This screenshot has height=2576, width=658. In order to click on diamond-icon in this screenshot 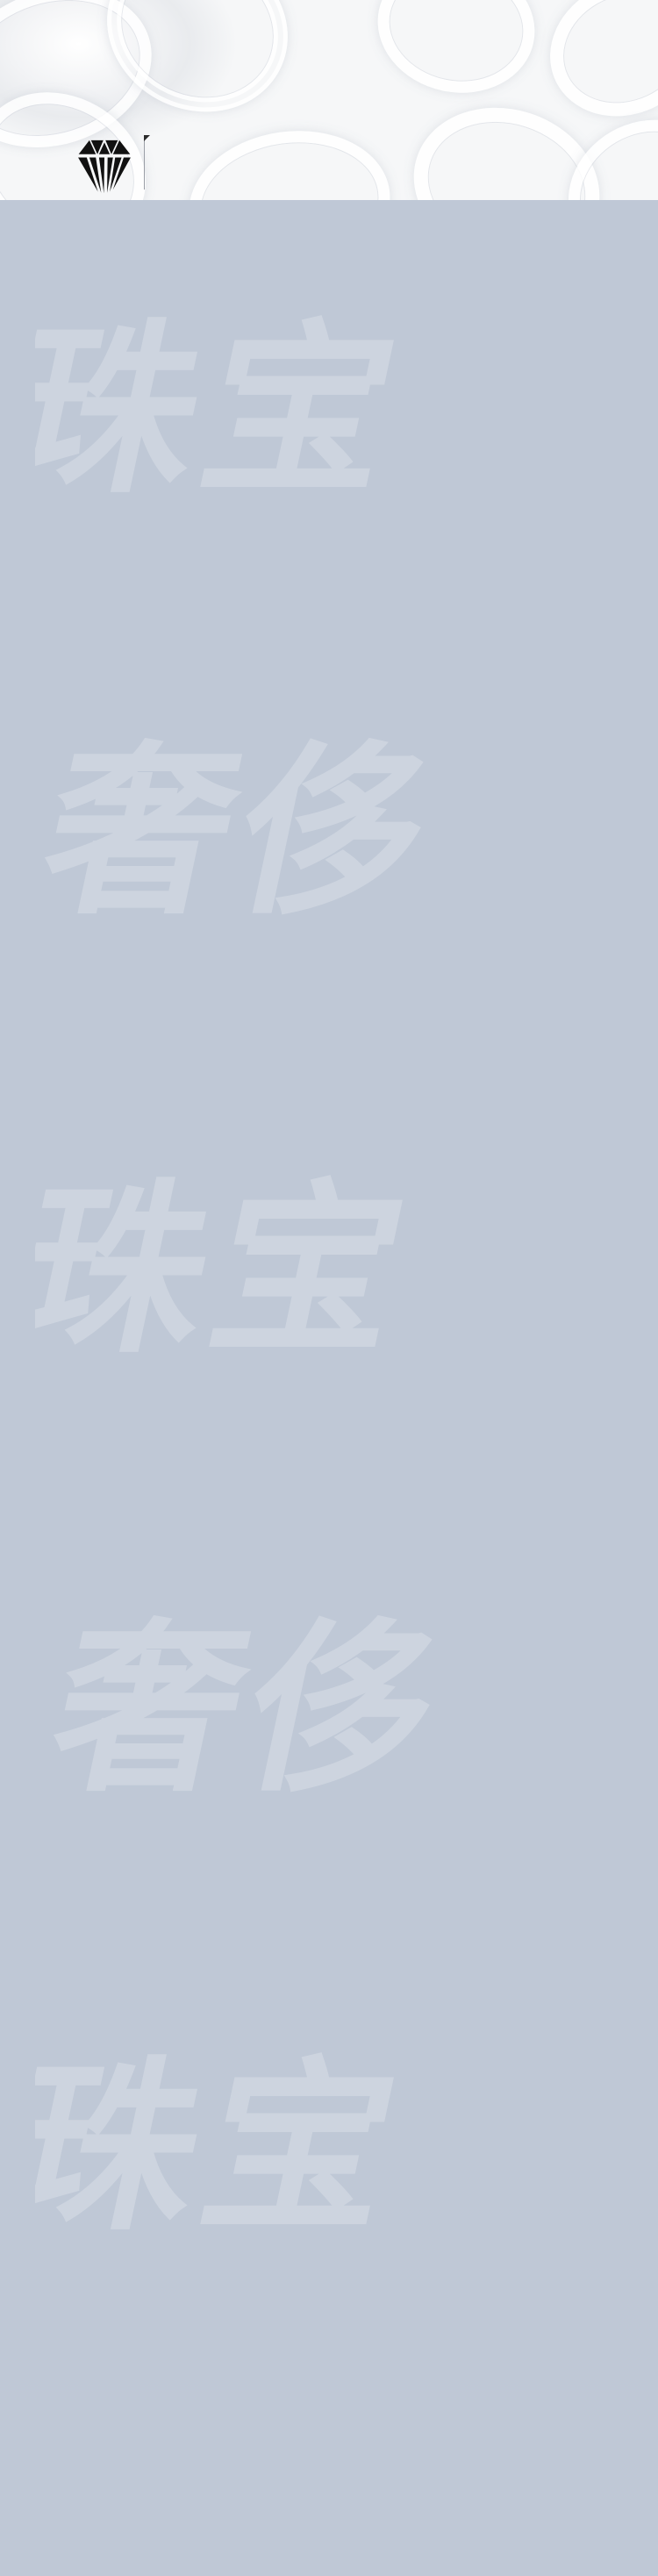, I will do `click(104, 165)`.